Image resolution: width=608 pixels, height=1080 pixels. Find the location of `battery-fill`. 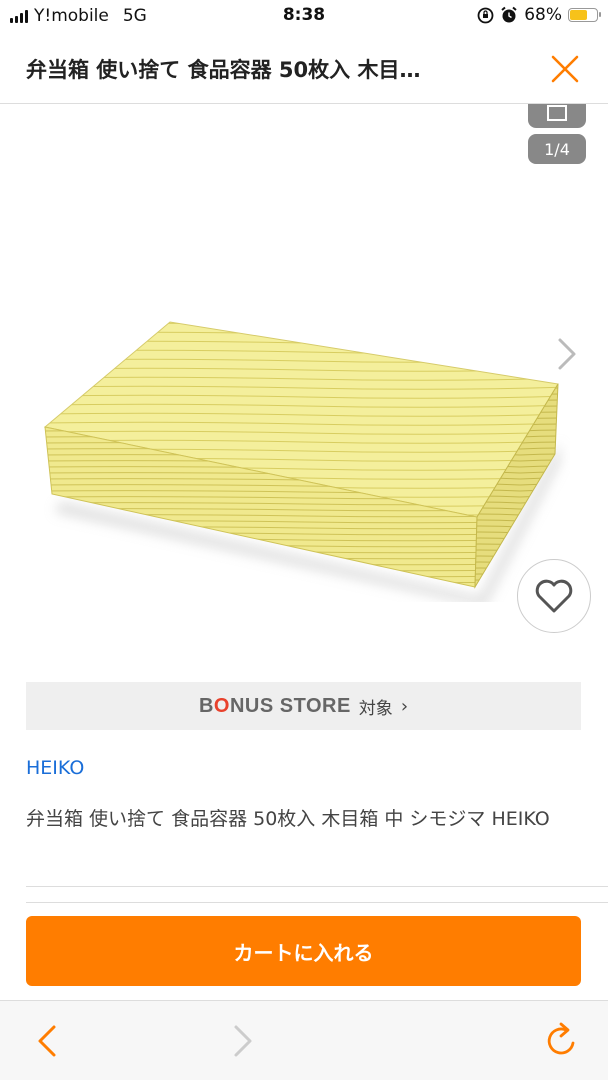

battery-fill is located at coordinates (578, 15).